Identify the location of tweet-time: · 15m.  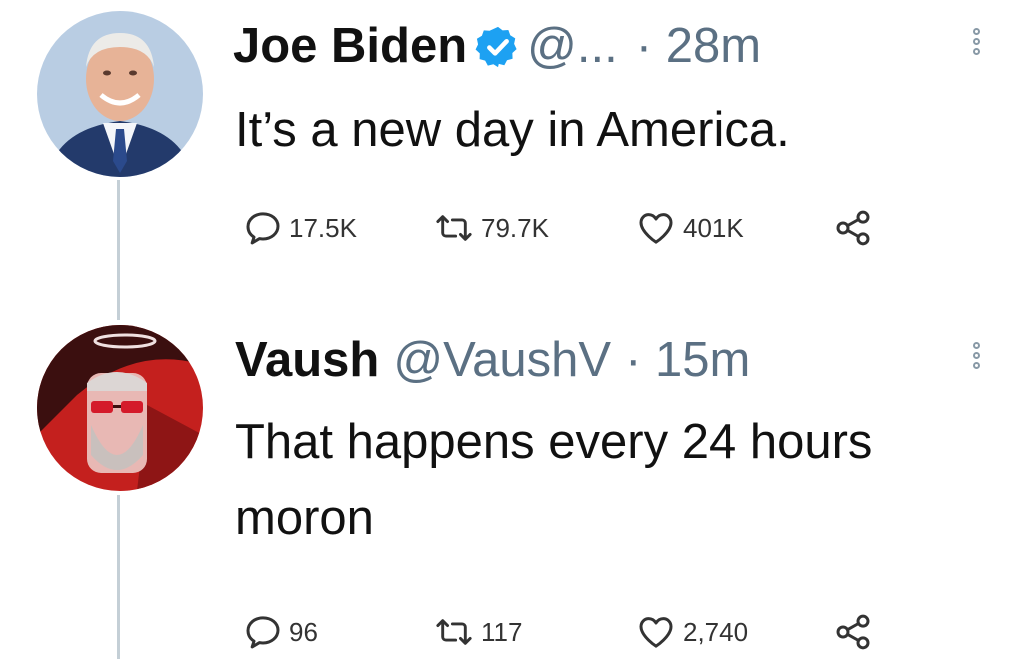
(687, 360).